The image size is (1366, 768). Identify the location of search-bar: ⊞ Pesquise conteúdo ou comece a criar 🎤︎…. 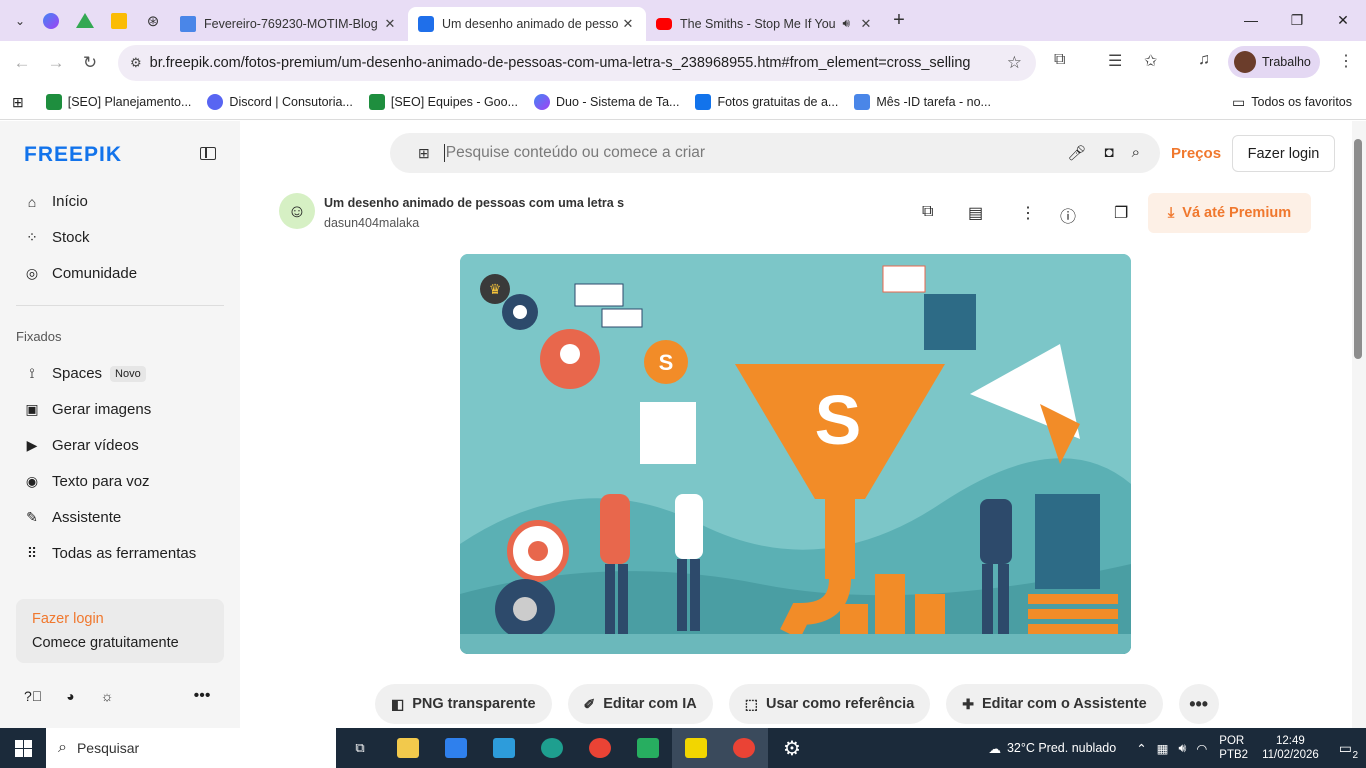
(775, 153).